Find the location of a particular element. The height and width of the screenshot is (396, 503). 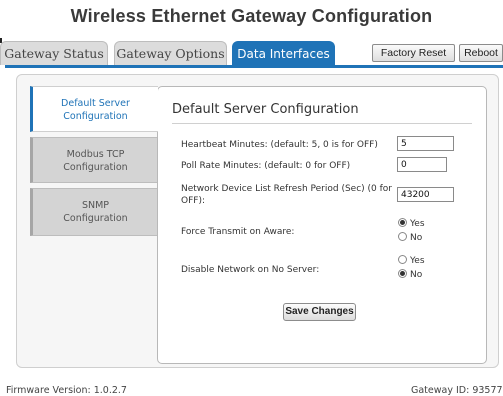

force-transmit-no-option: No is located at coordinates (410, 238).